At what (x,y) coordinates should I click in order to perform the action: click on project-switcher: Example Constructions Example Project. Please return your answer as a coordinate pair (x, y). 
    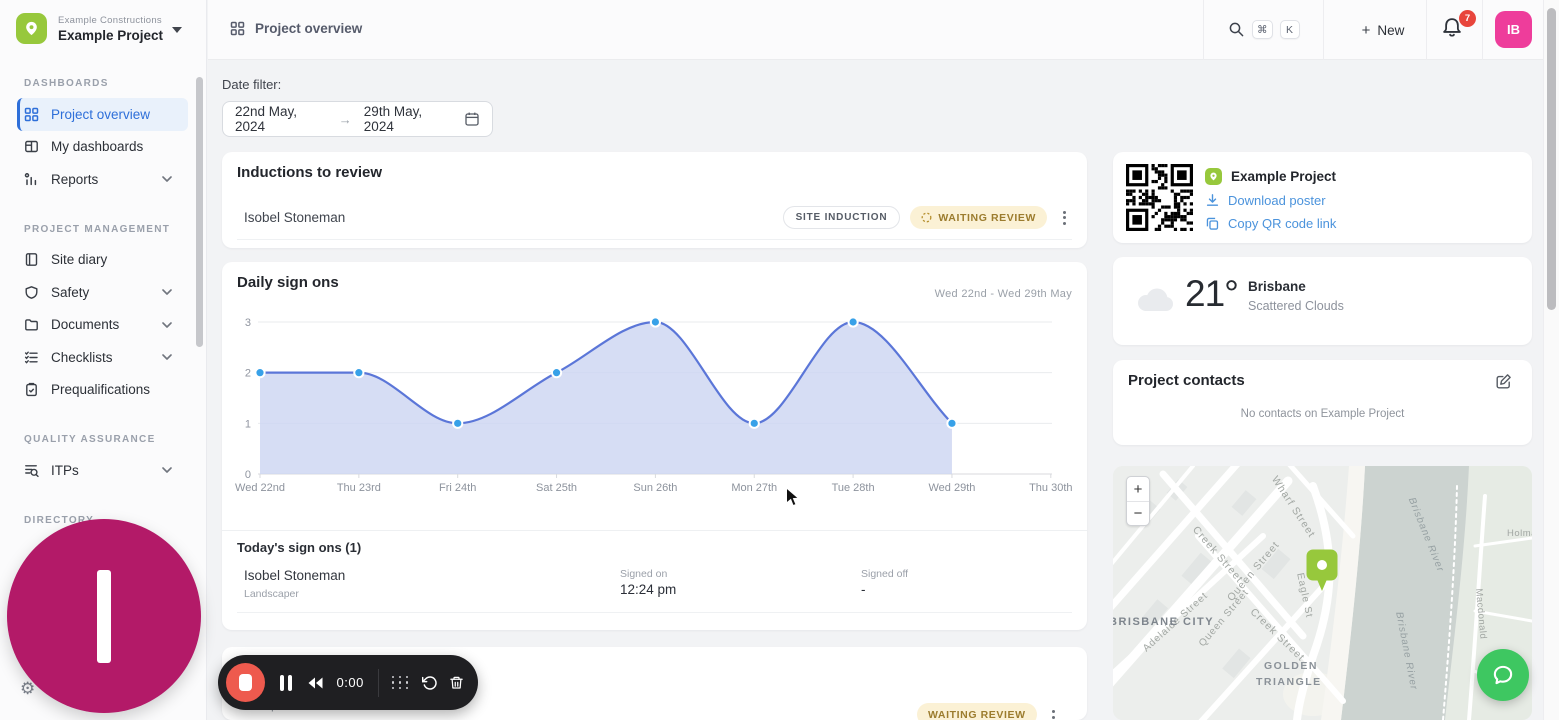
    Looking at the image, I should click on (103, 28).